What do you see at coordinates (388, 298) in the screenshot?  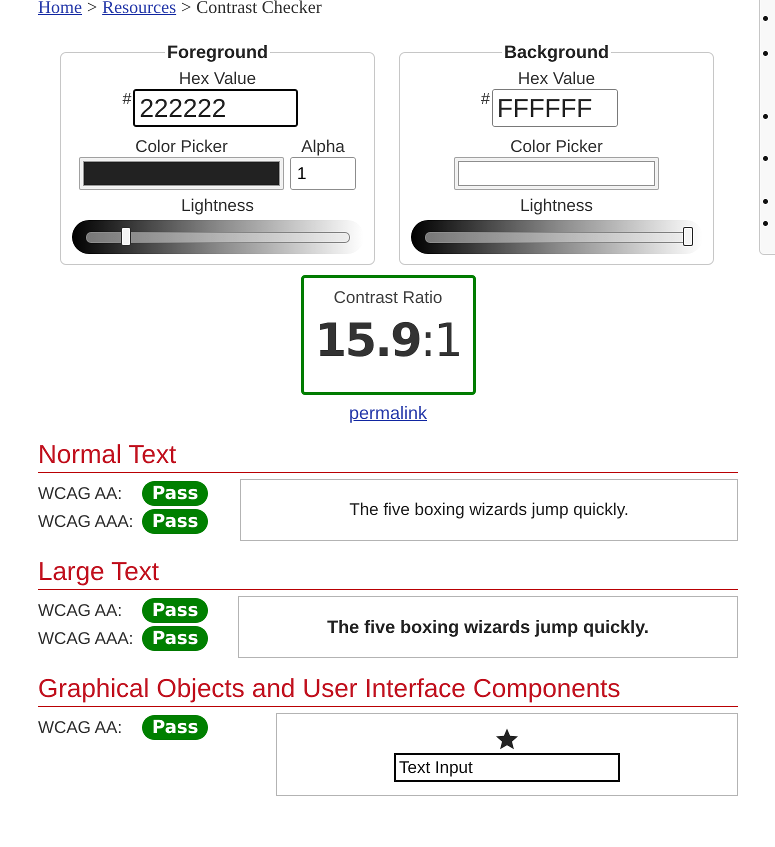 I see `contrast-ratio-label: Contrast Ratio` at bounding box center [388, 298].